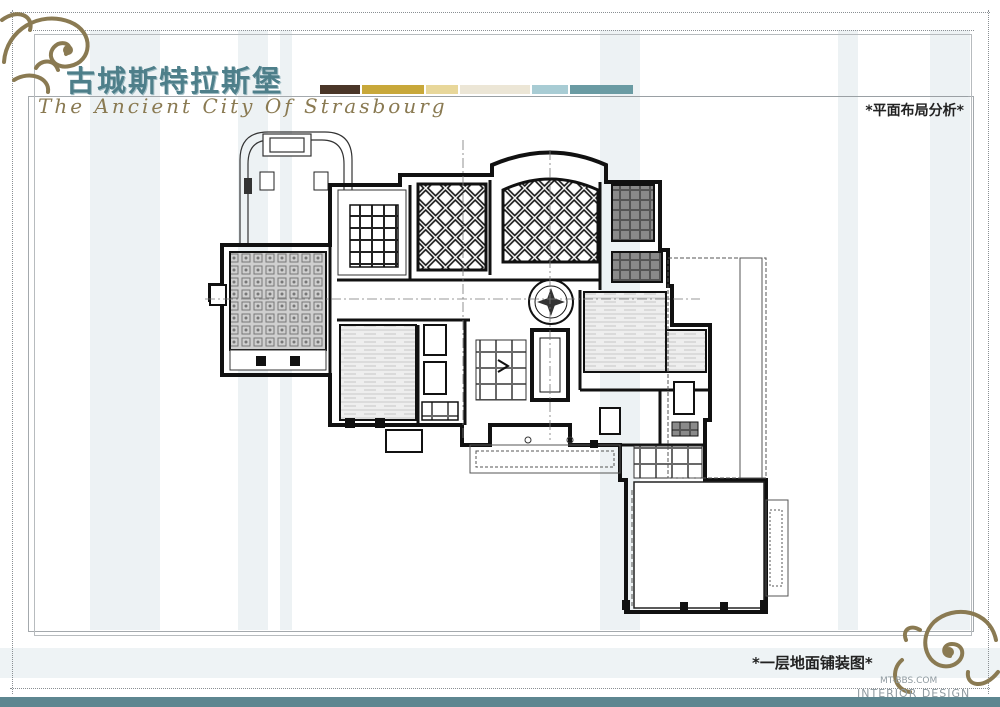  Describe the element at coordinates (633, 213) in the screenshot. I see `dark-grid-room` at that location.